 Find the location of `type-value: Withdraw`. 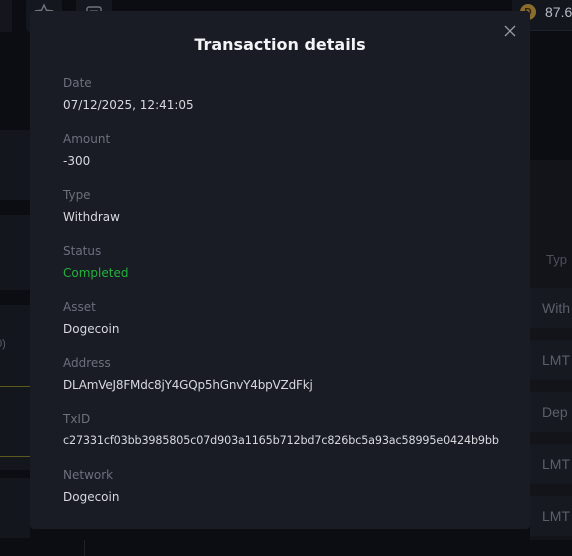

type-value: Withdraw is located at coordinates (91, 217).